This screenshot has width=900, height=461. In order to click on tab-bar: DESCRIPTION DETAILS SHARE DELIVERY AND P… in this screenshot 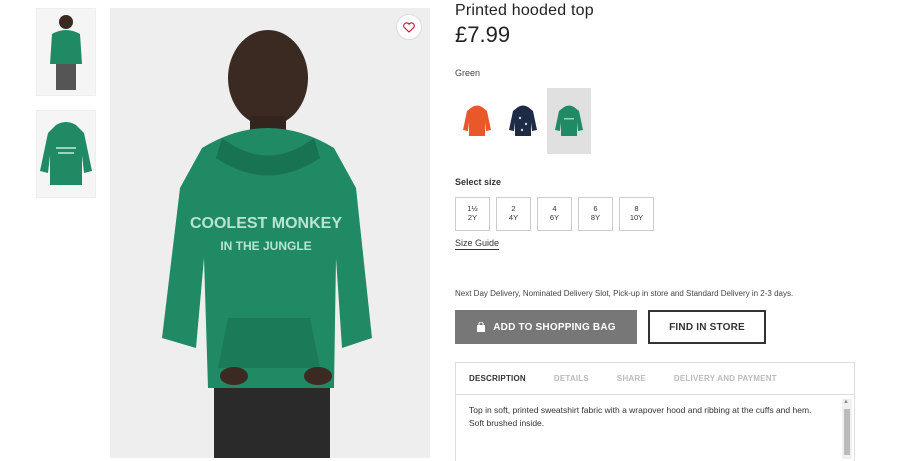, I will do `click(655, 379)`.